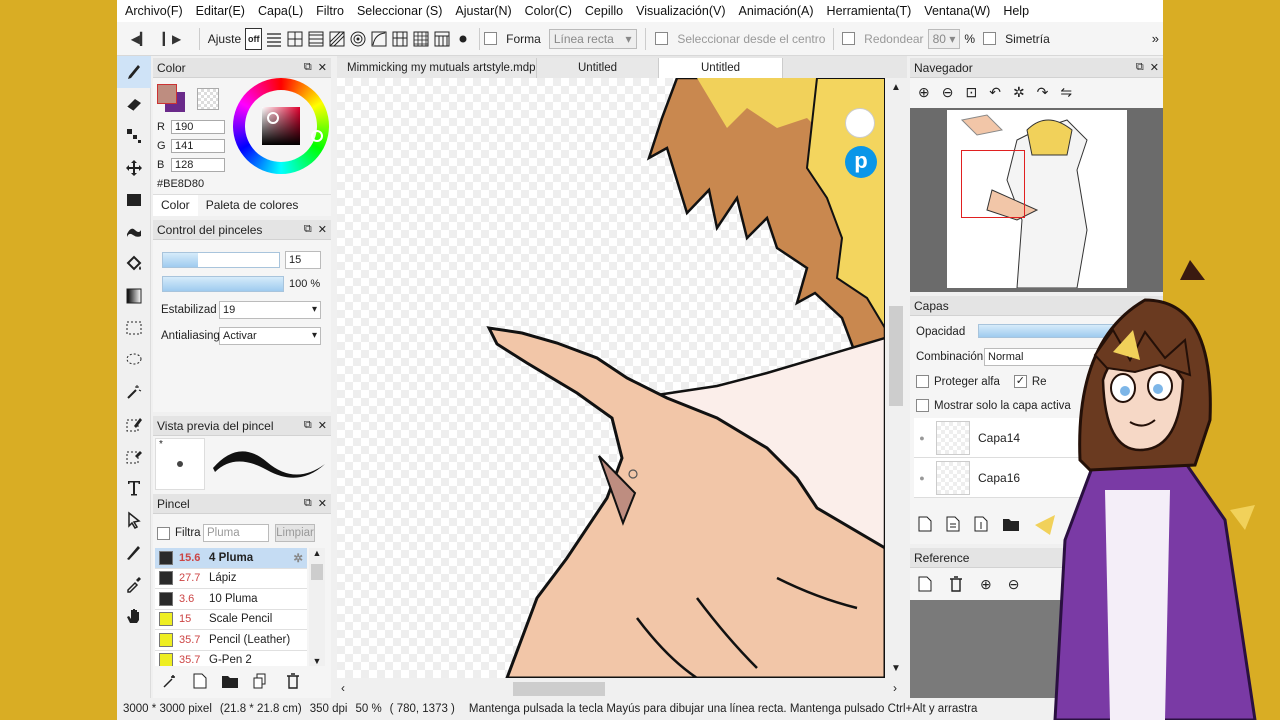  What do you see at coordinates (175, 205) in the screenshot?
I see `tab-color: Color` at bounding box center [175, 205].